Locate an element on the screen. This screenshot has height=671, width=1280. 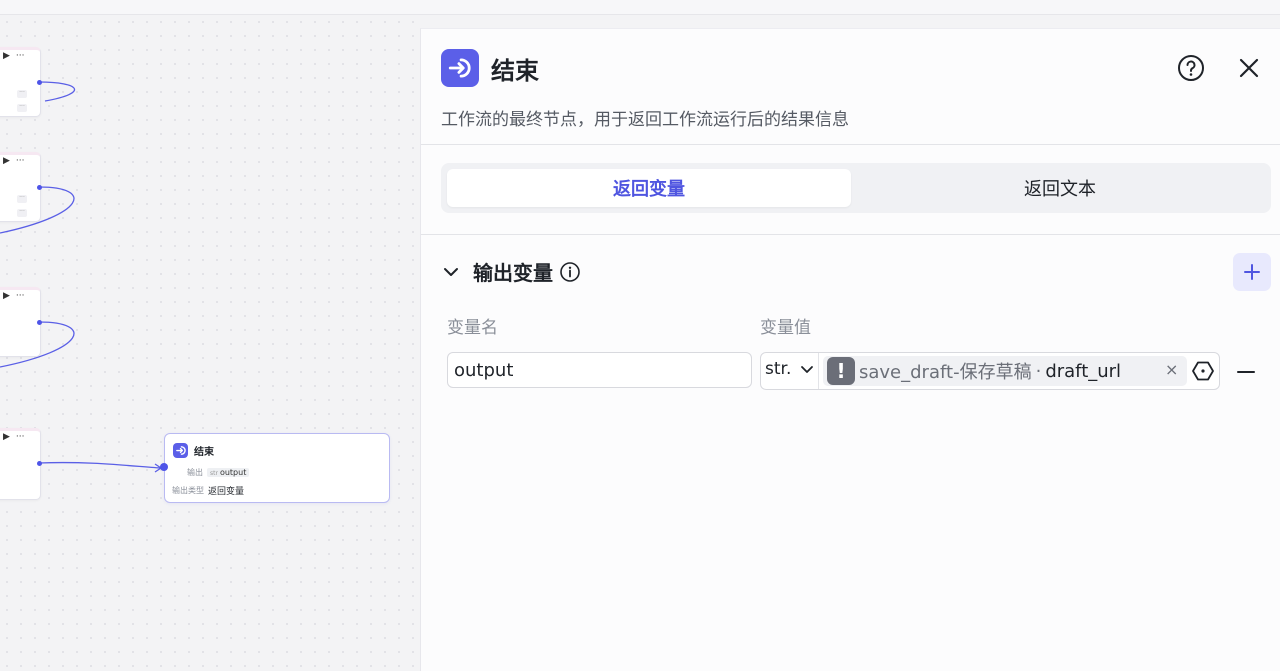
remove-variable-button is located at coordinates (1246, 372).